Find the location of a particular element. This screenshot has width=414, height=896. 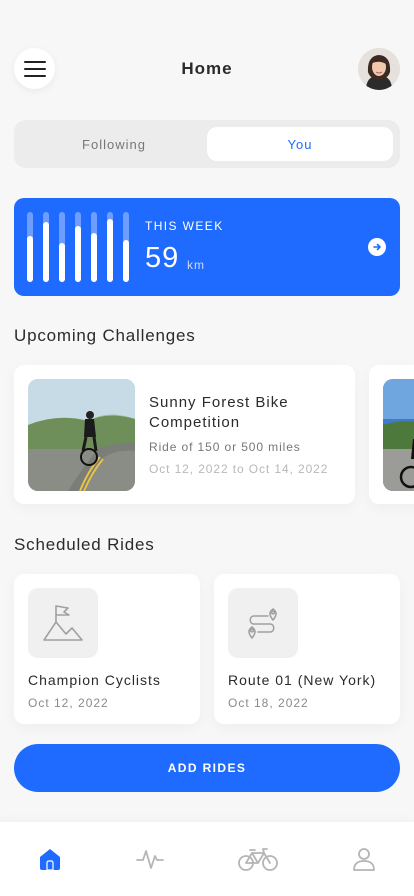

bike-icon is located at coordinates (258, 859).